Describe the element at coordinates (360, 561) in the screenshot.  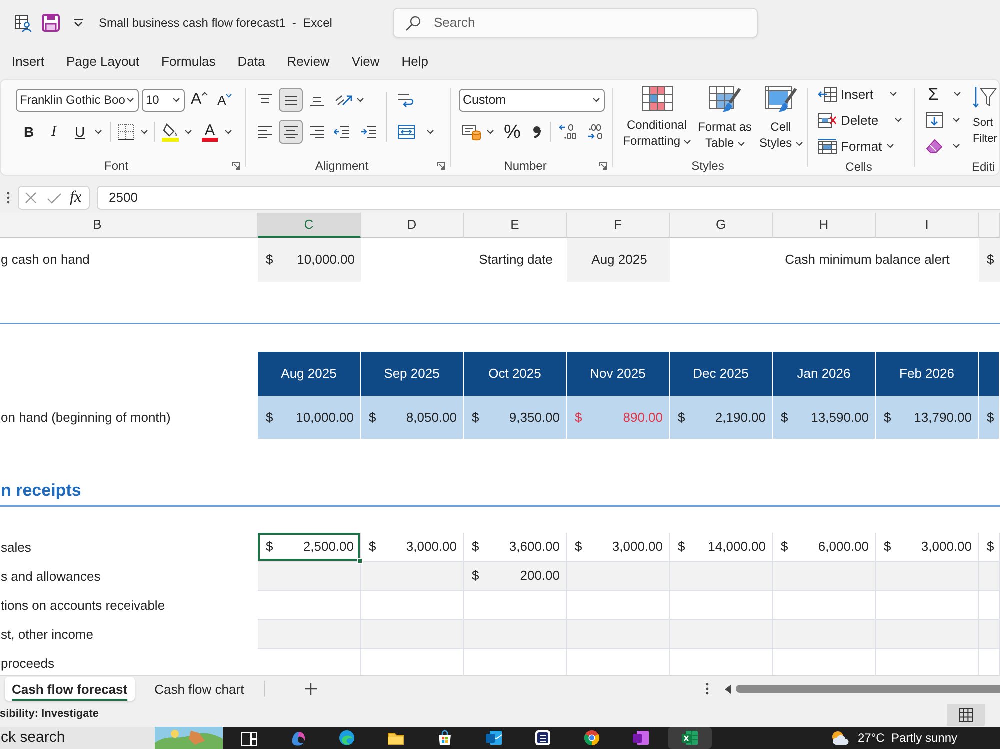
I see `fill-handle` at that location.